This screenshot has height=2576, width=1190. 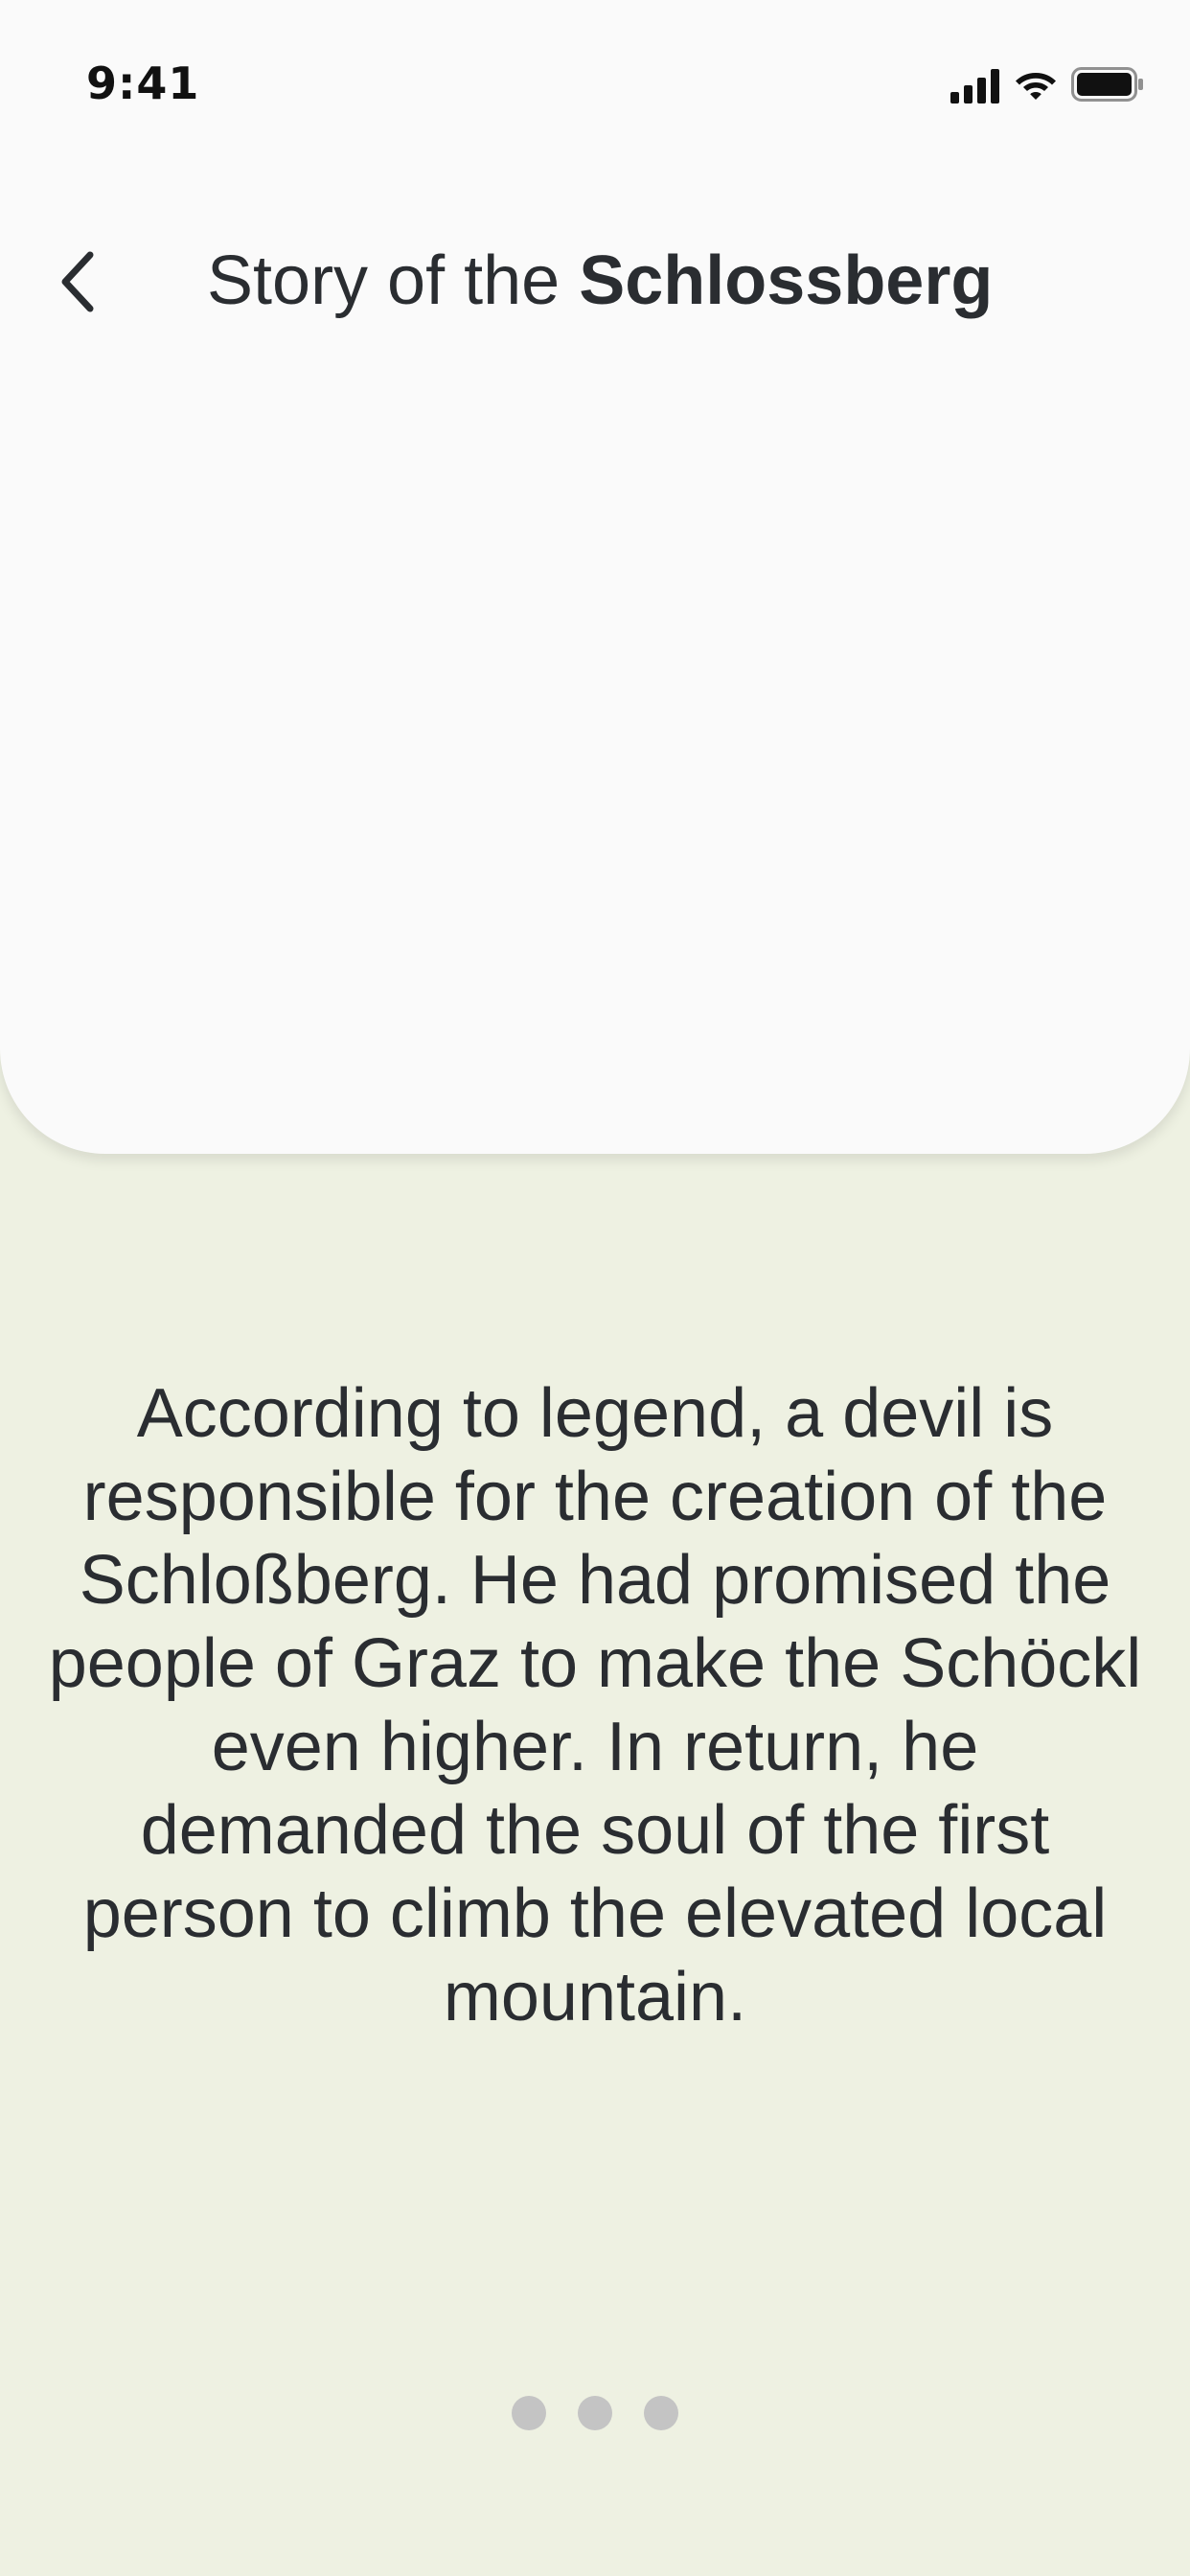 I want to click on page-indicator, so click(x=595, y=2413).